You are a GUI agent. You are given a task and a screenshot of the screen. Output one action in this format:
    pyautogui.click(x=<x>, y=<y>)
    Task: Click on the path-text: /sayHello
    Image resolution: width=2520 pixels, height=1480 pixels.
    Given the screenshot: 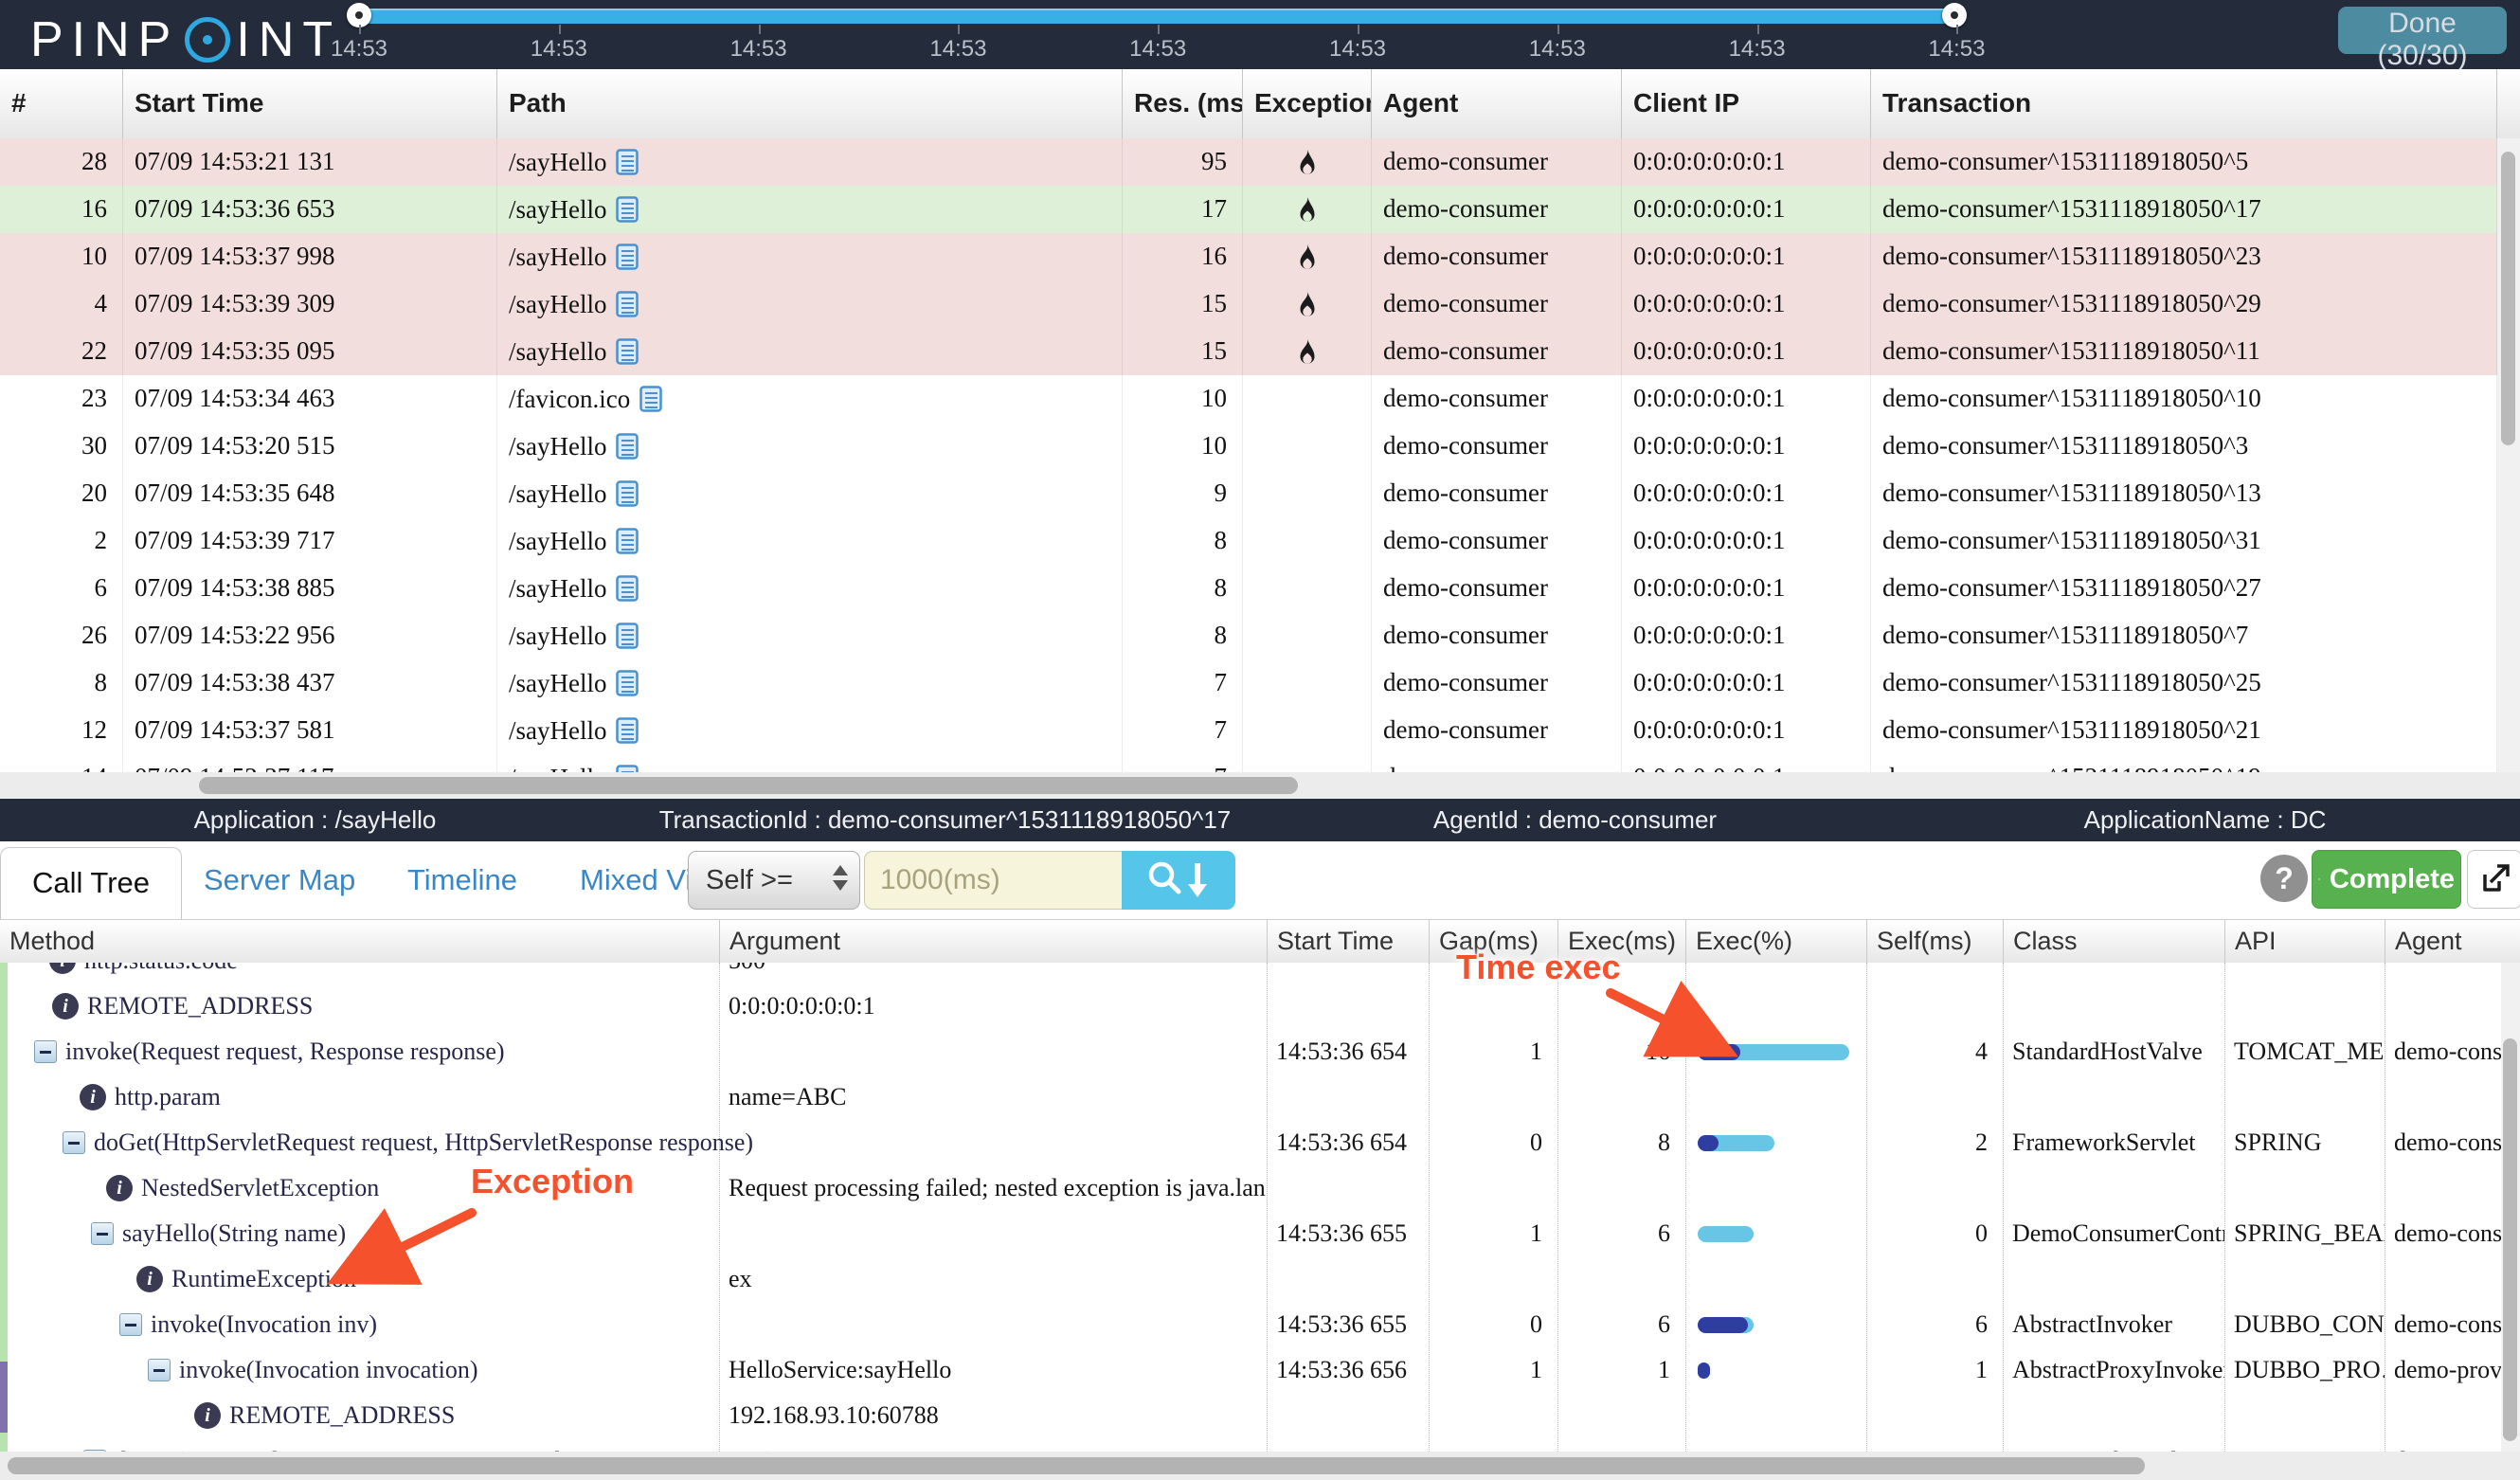 What is the action you would take?
    pyautogui.click(x=558, y=730)
    